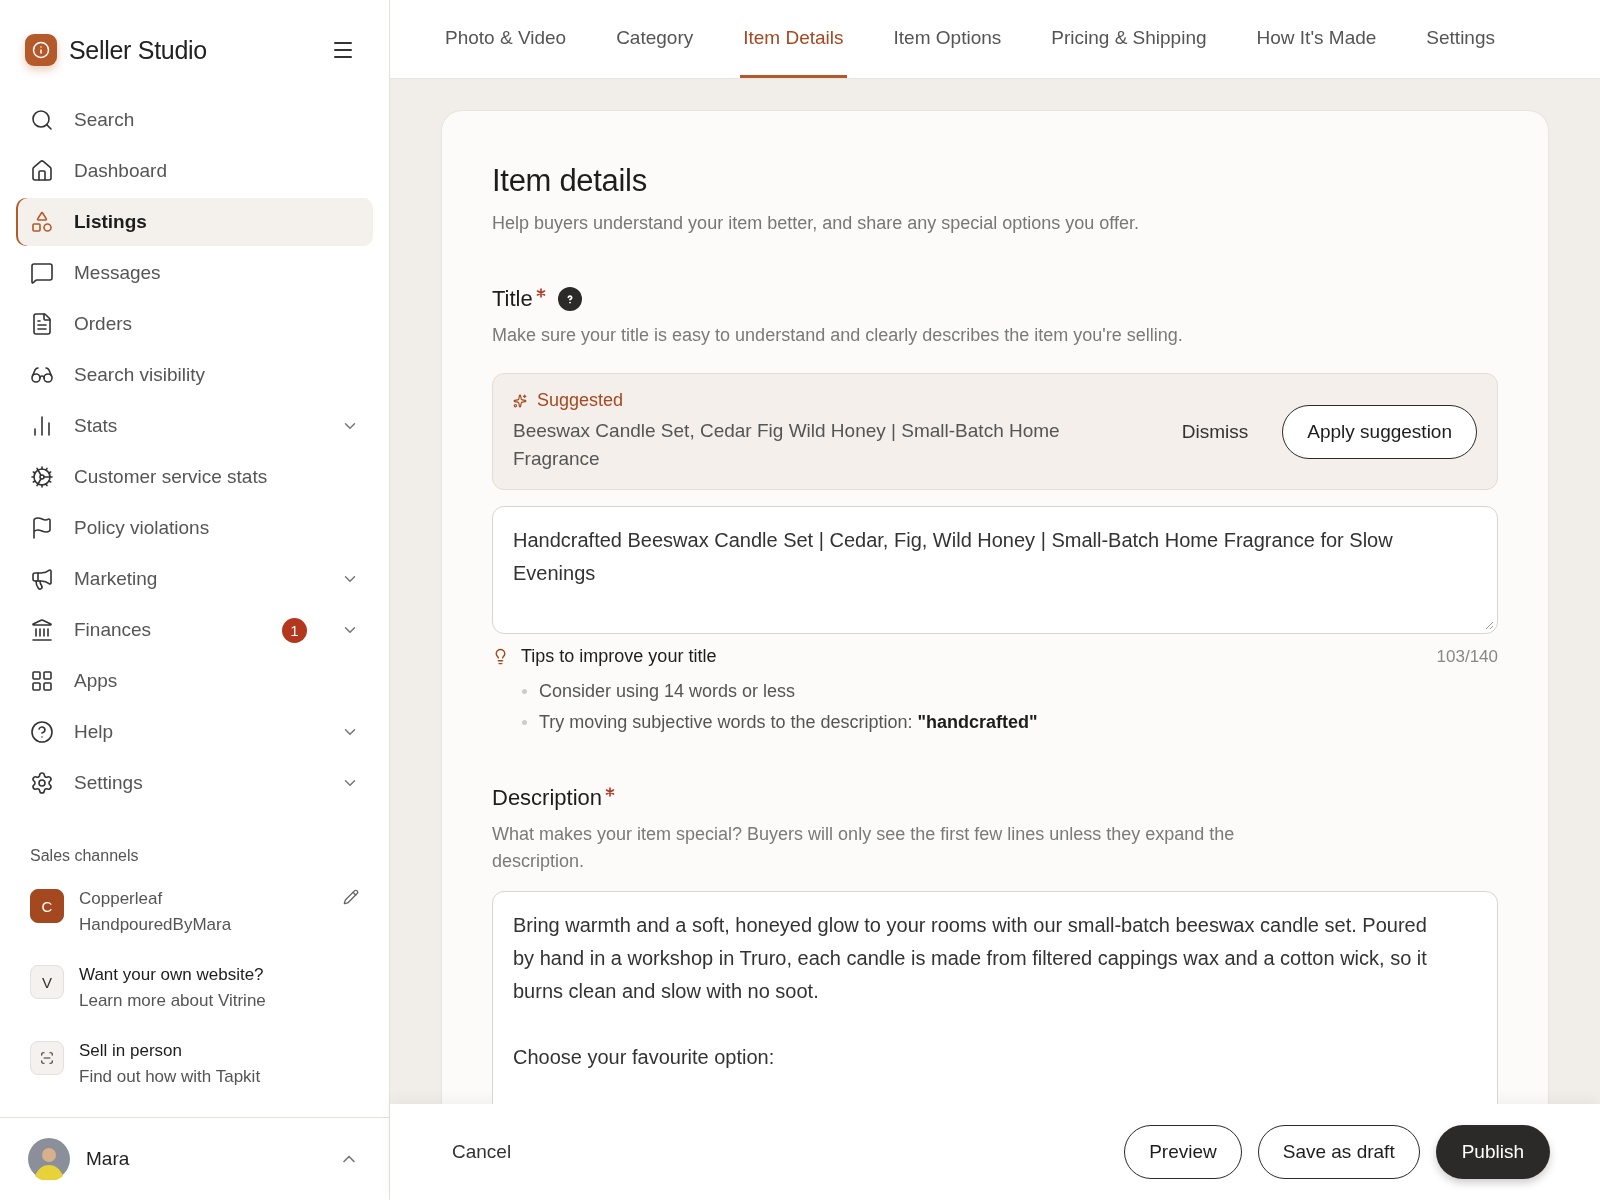  What do you see at coordinates (1467, 656) in the screenshot?
I see `character-count: 103/140` at bounding box center [1467, 656].